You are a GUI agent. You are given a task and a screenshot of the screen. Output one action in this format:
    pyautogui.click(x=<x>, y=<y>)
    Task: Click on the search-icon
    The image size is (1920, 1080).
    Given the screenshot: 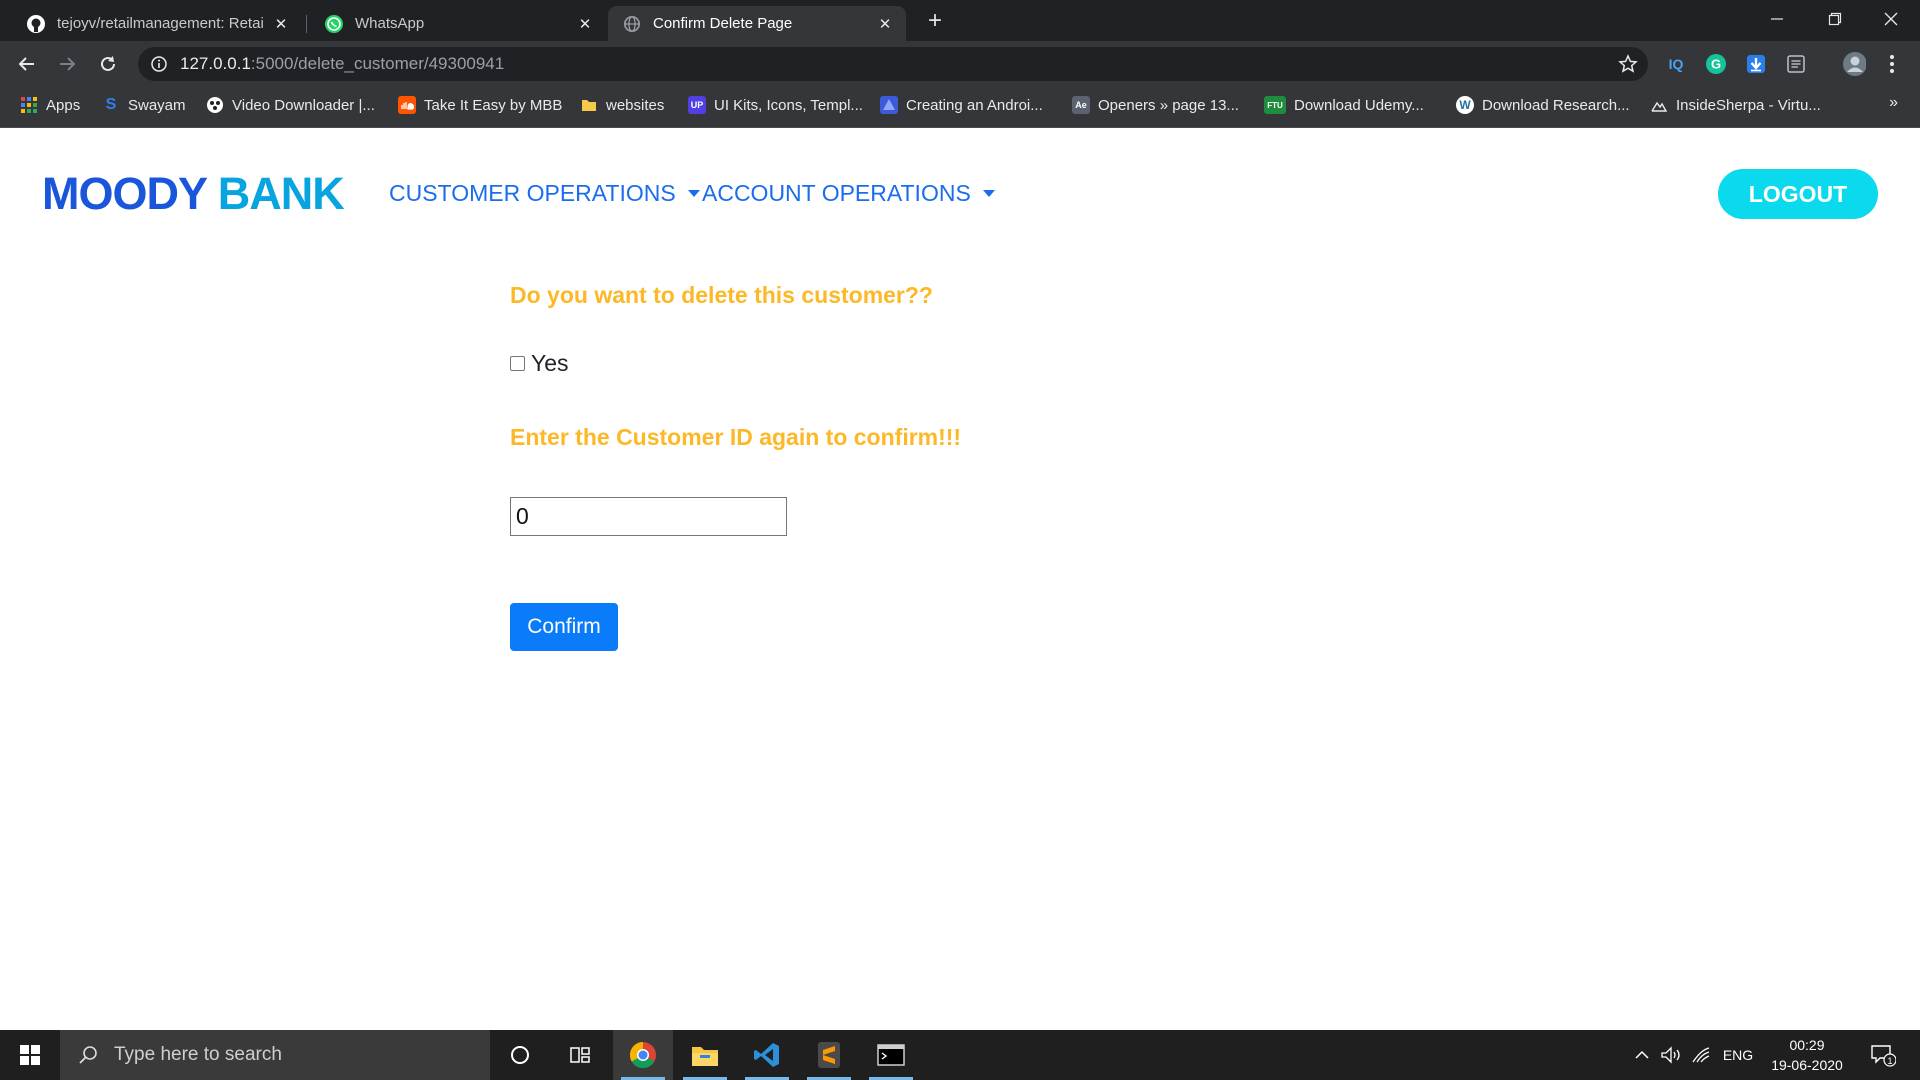 What is the action you would take?
    pyautogui.click(x=88, y=1055)
    